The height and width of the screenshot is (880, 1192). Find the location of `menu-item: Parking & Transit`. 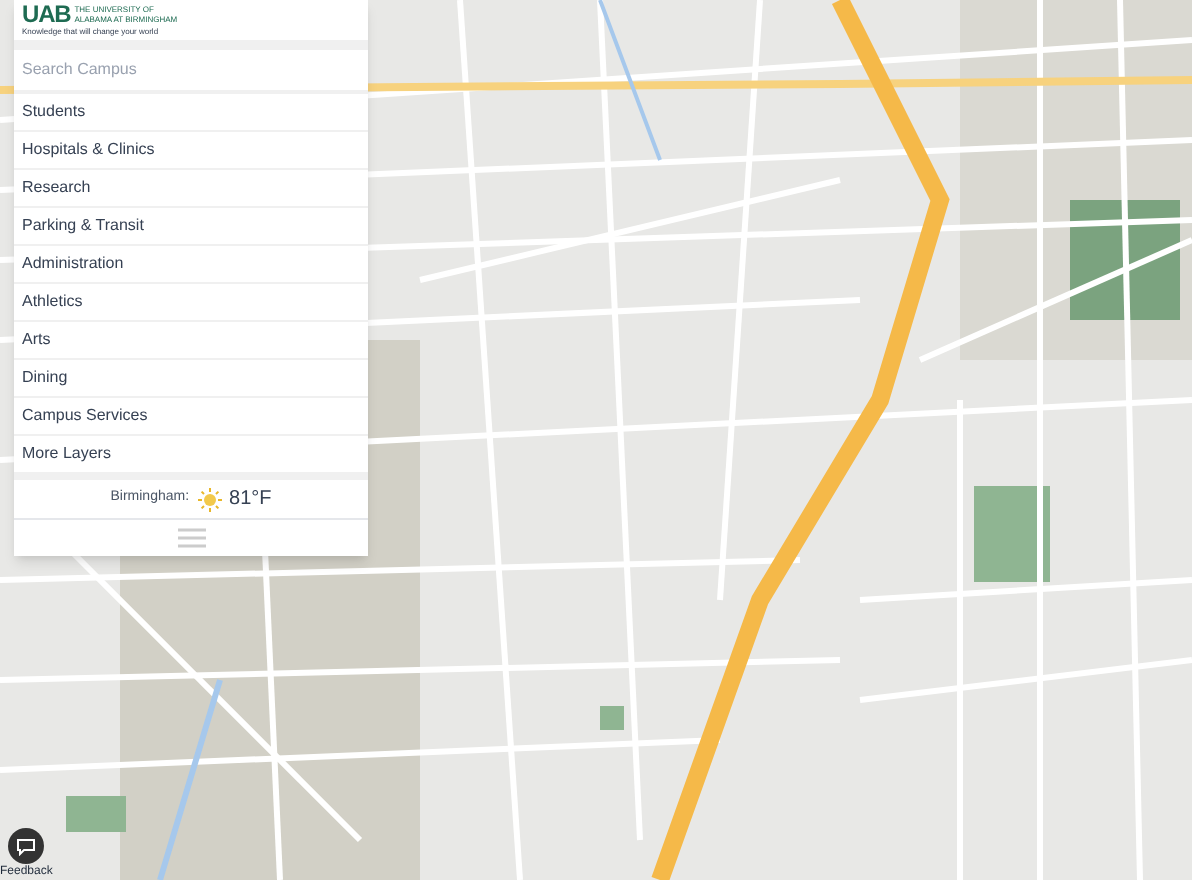

menu-item: Parking & Transit is located at coordinates (191, 226).